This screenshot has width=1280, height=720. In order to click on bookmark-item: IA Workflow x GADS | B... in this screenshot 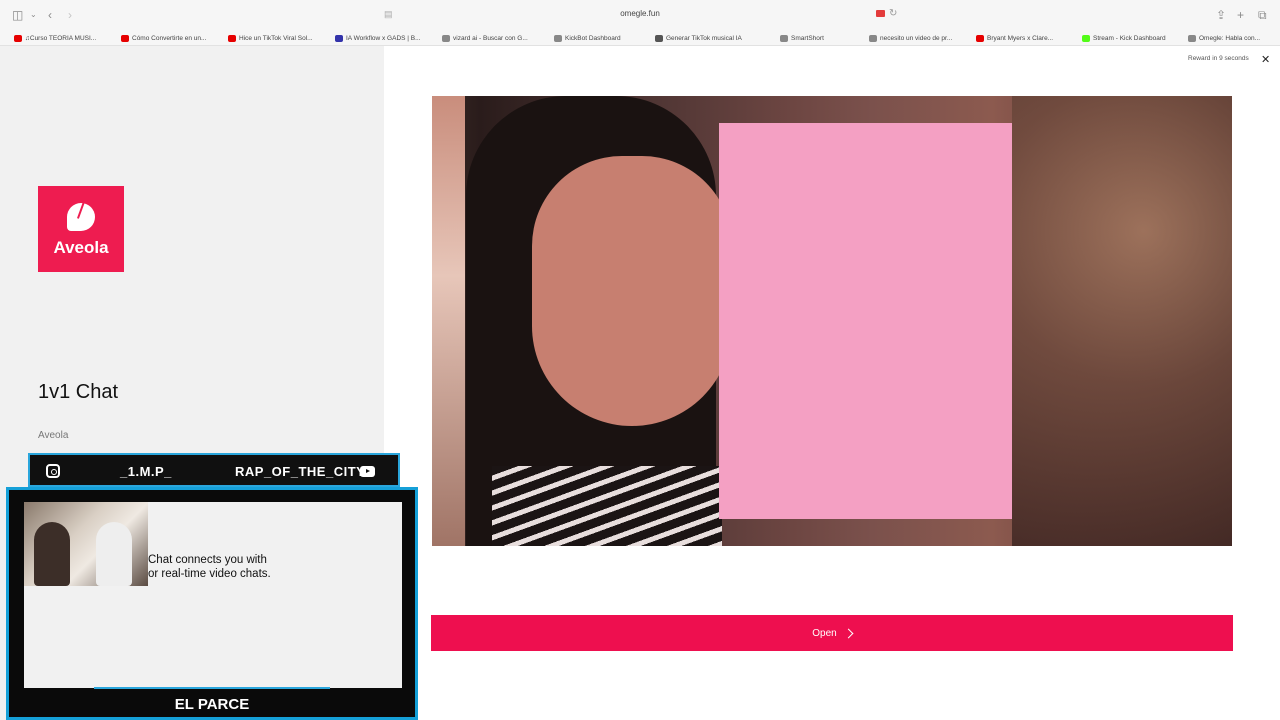, I will do `click(378, 38)`.